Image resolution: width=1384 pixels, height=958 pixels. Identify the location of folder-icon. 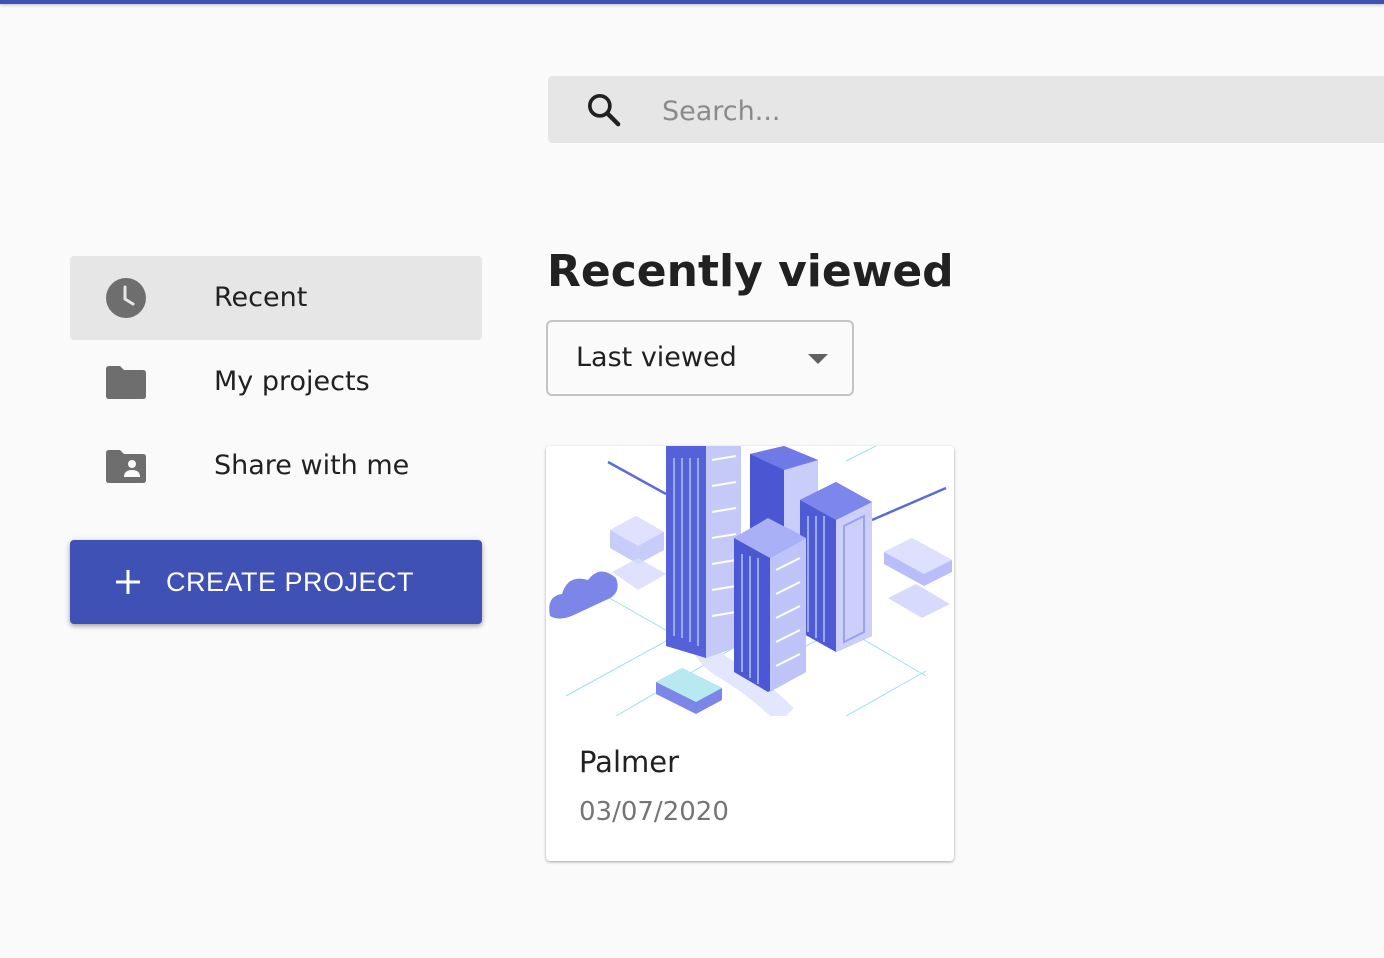
(126, 382).